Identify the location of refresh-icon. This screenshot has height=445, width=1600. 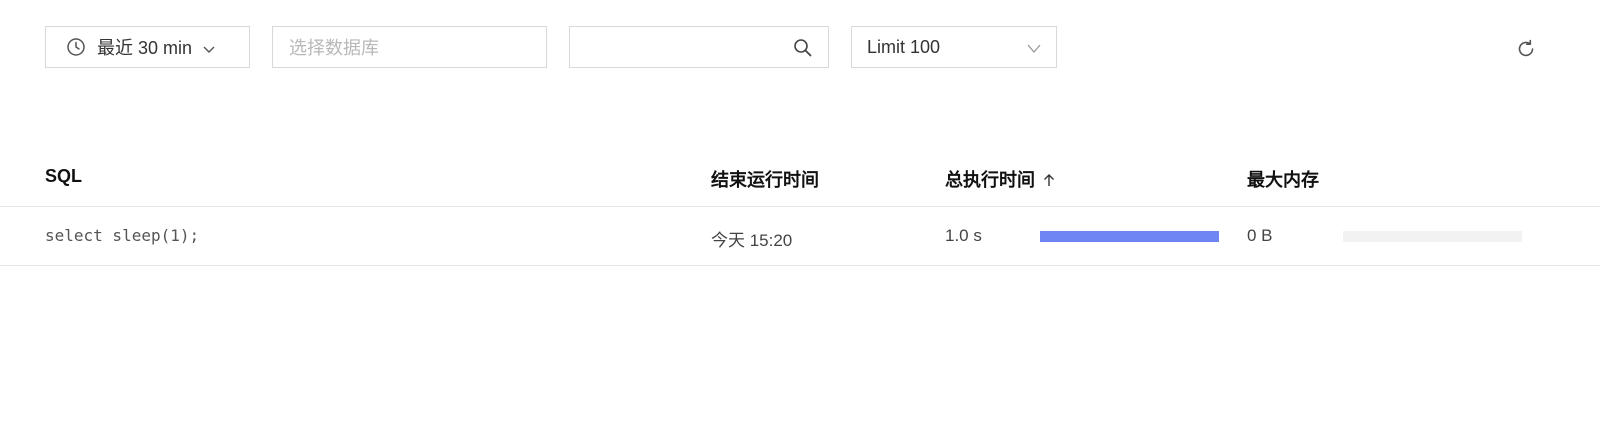
(1526, 49).